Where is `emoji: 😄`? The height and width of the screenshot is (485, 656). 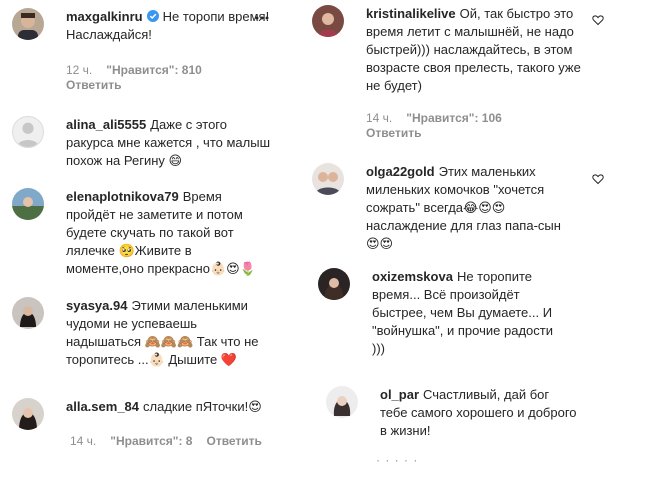 emoji: 😄 is located at coordinates (175, 160).